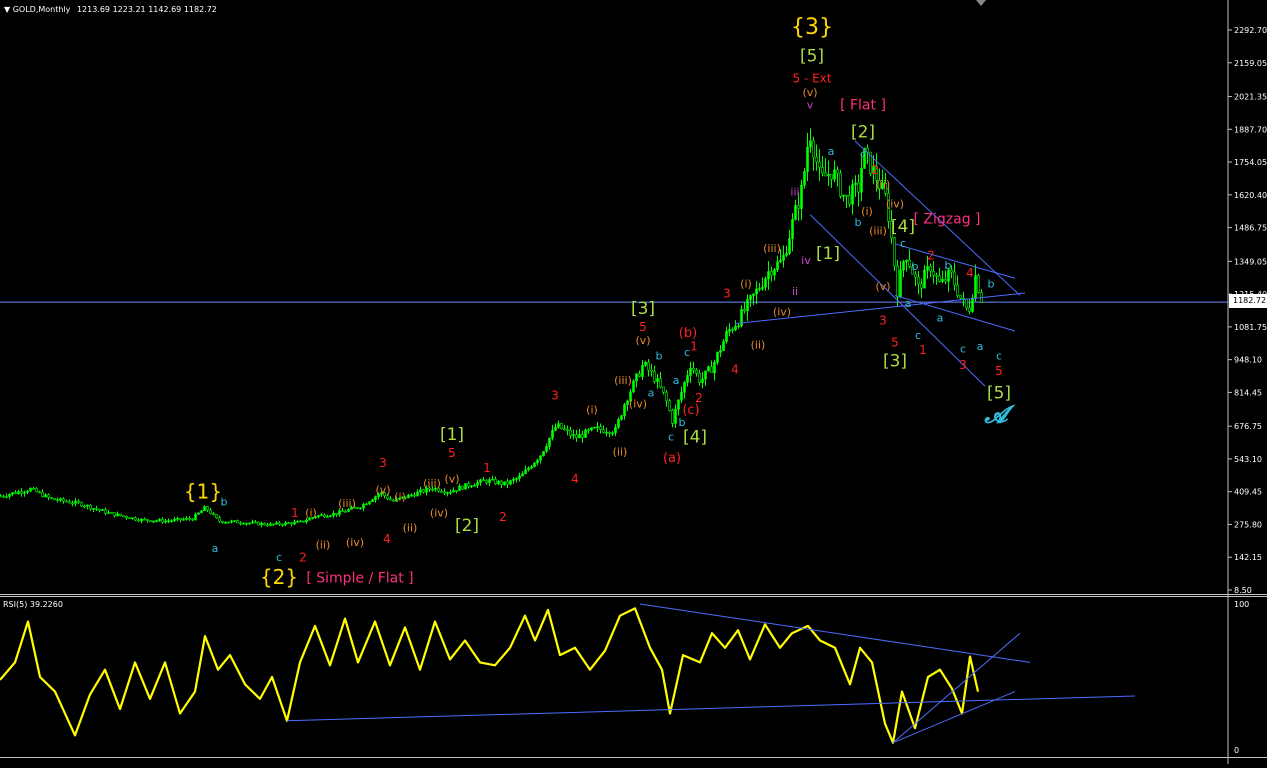 This screenshot has height=768, width=1267. What do you see at coordinates (1248, 426) in the screenshot?
I see `price-tick-label: 676.75` at bounding box center [1248, 426].